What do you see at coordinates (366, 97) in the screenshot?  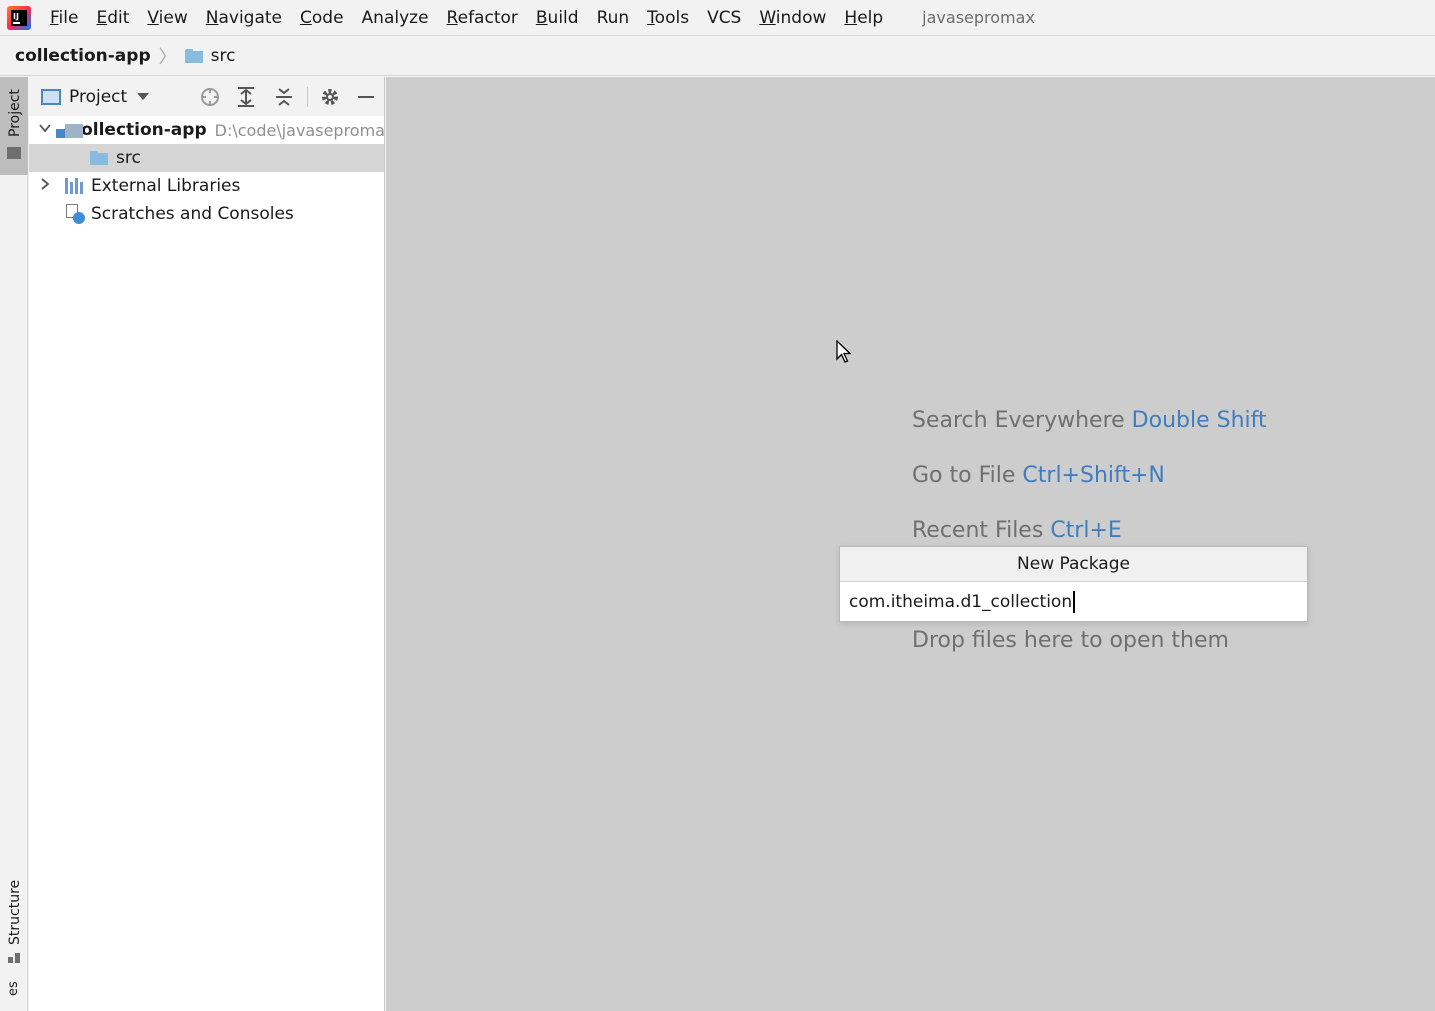 I see `hide-panel-icon` at bounding box center [366, 97].